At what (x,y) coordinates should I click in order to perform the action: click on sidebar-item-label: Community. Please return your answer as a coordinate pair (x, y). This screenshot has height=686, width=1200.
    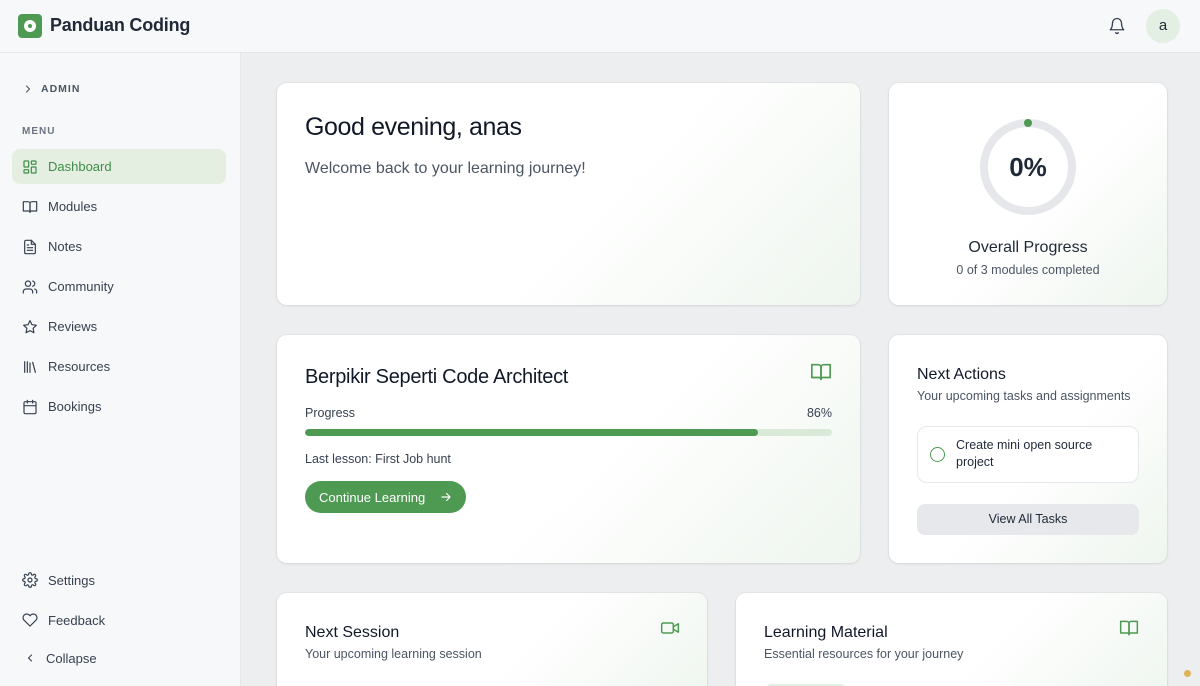
    Looking at the image, I should click on (81, 286).